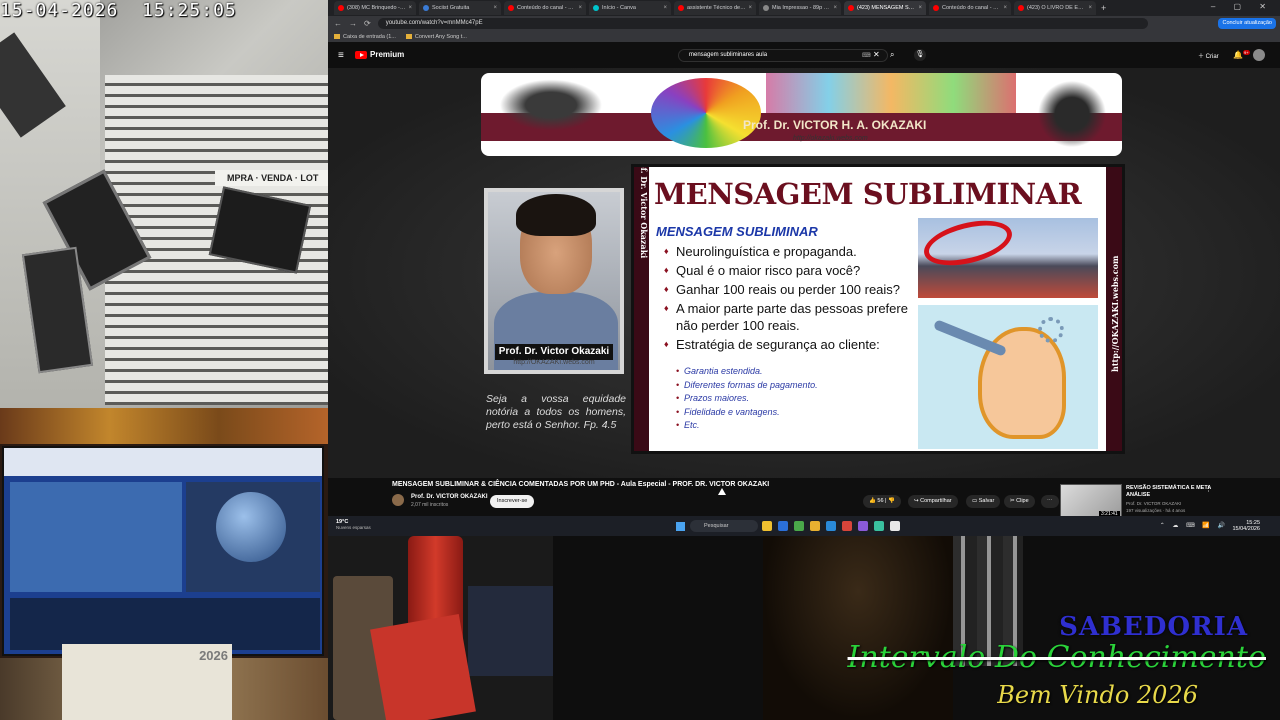 The image size is (1280, 720). I want to click on search-icon: ⌕, so click(892, 55).